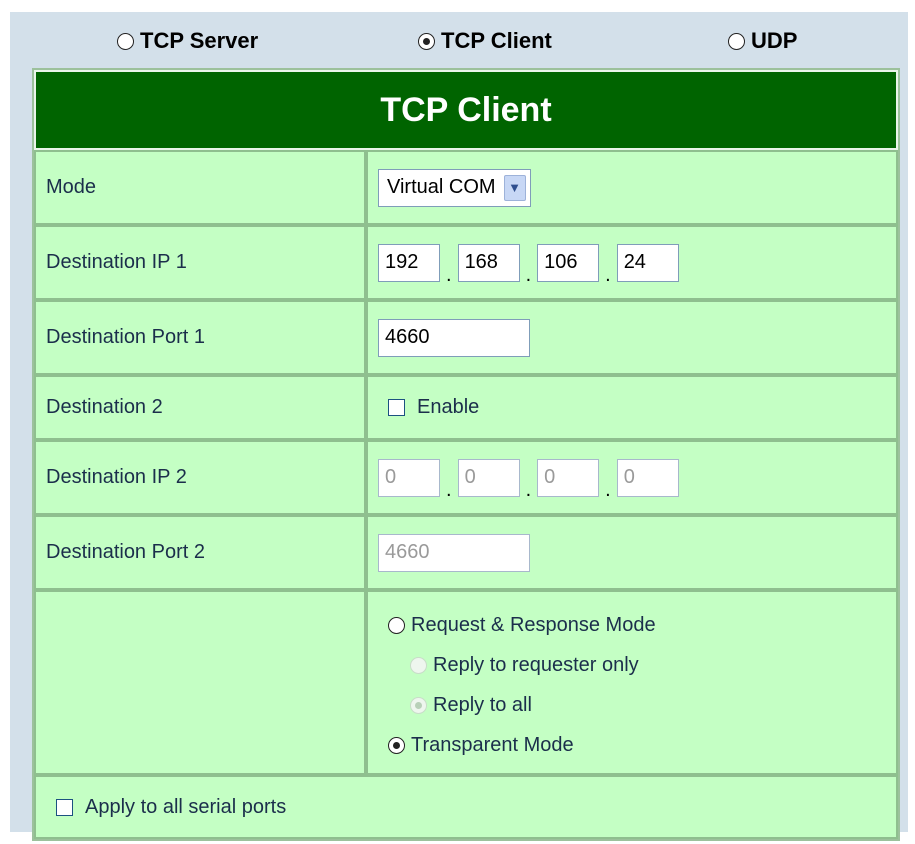 This screenshot has width=915, height=844. I want to click on ip1-octet-1: 192, so click(409, 262).